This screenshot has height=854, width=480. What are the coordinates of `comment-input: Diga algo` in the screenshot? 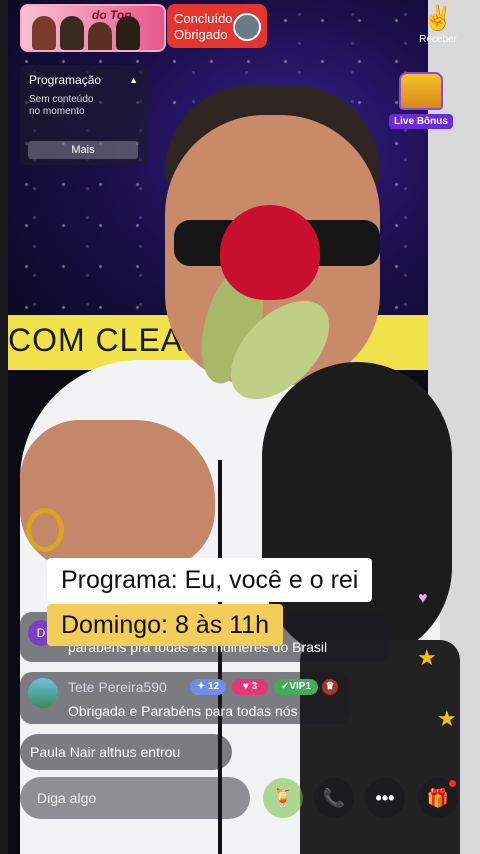 It's located at (135, 798).